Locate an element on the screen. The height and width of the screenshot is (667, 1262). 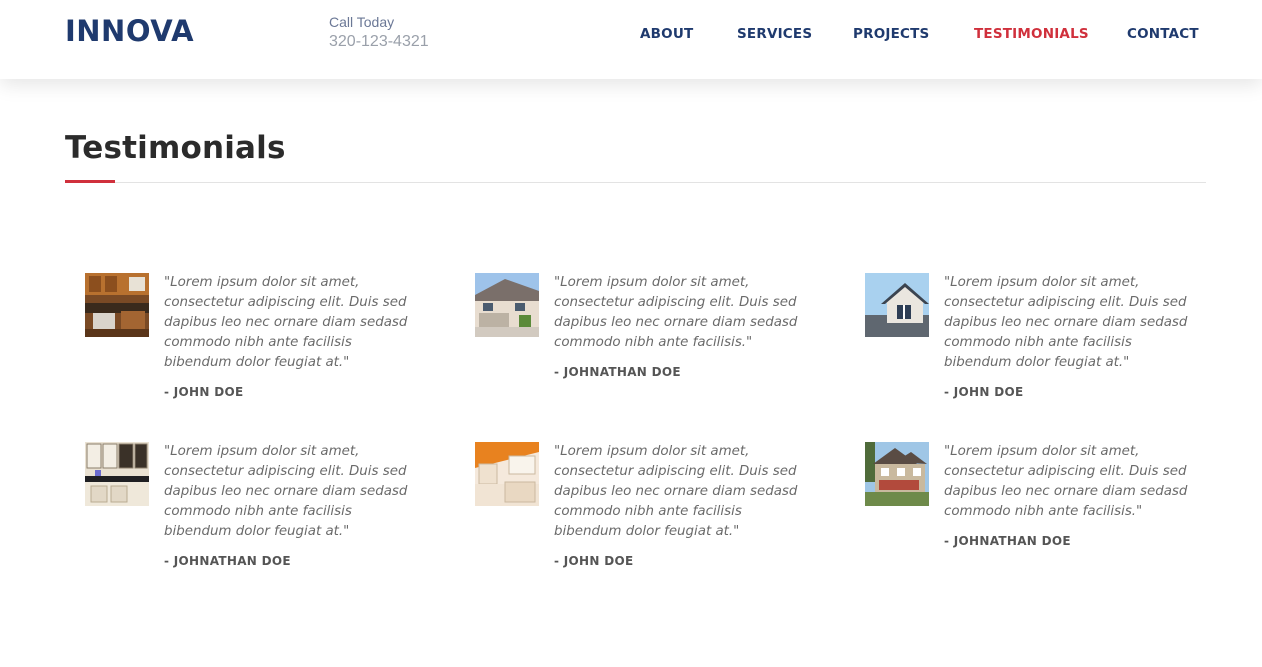
page-title: Testimonials is located at coordinates (175, 148).